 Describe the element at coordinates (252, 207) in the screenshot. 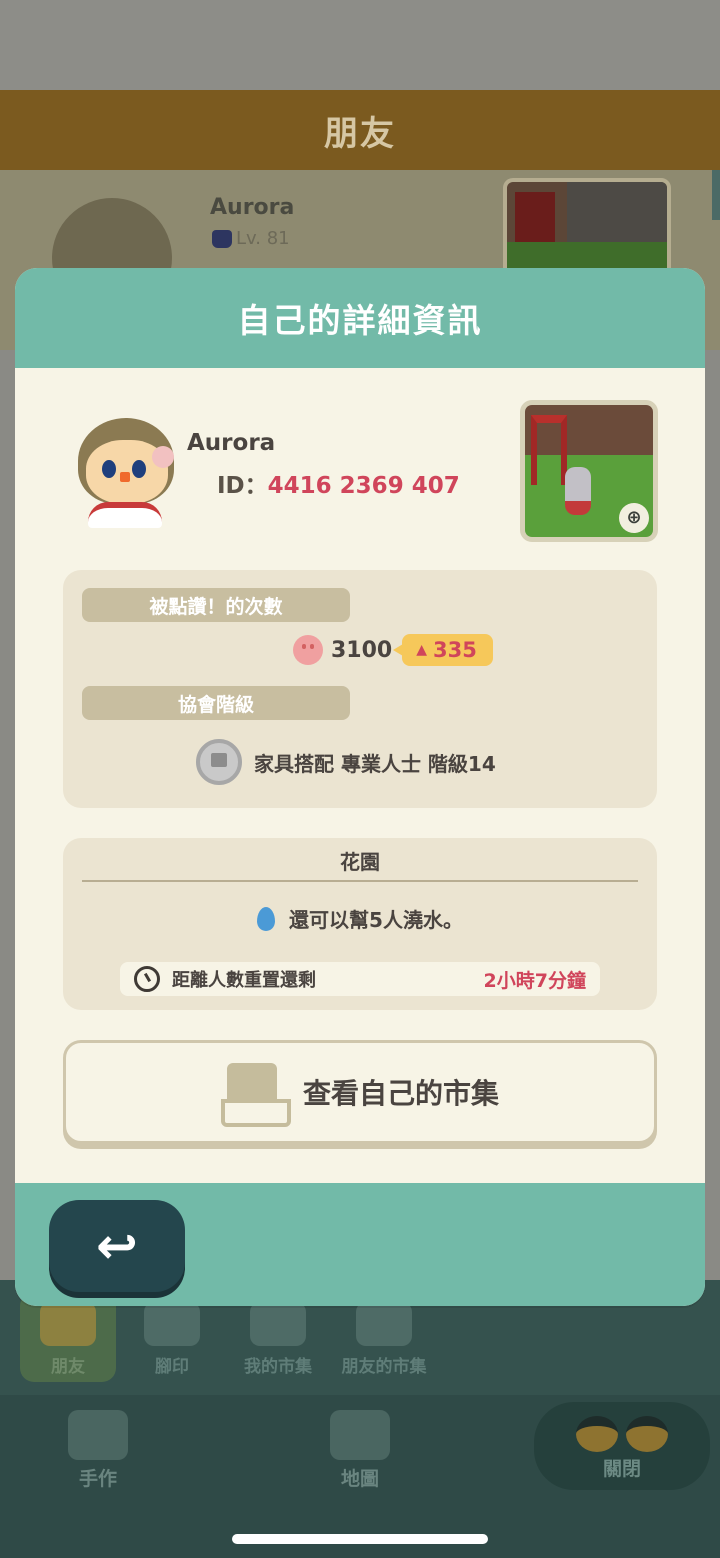

I see `friend-name: Aurora` at that location.